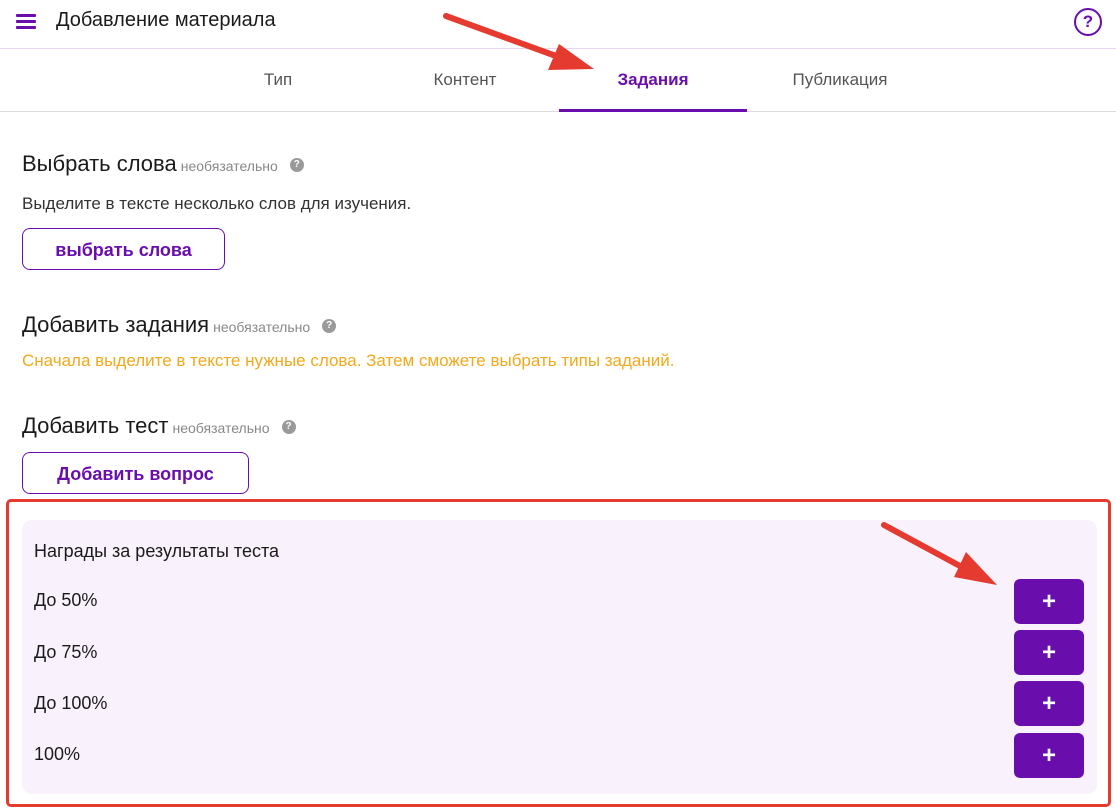 This screenshot has width=1116, height=812. Describe the element at coordinates (57, 754) in the screenshot. I see `reward-label-100: 100%` at that location.